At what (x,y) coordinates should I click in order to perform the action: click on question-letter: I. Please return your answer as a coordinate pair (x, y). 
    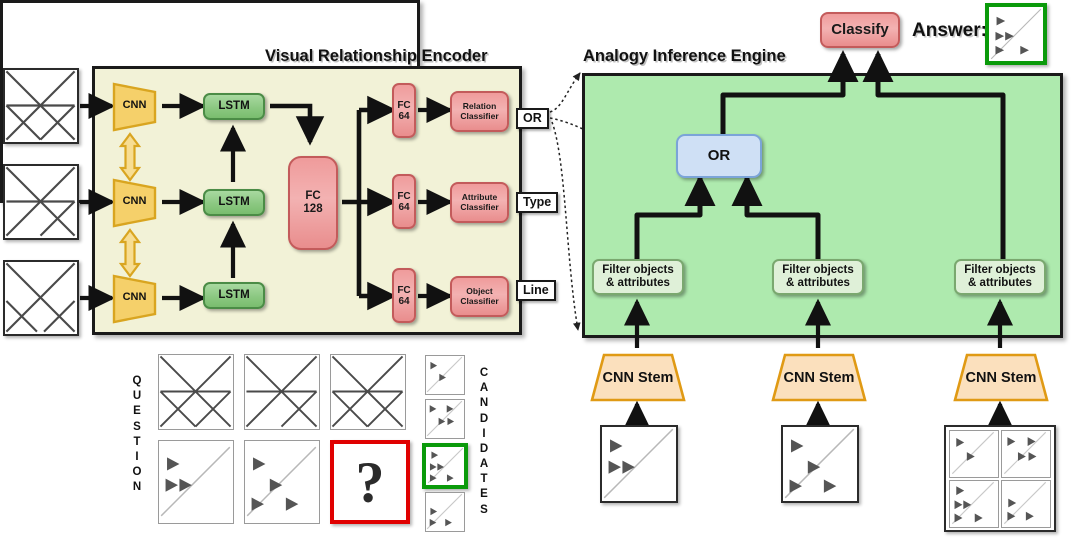
    Looking at the image, I should click on (137, 456).